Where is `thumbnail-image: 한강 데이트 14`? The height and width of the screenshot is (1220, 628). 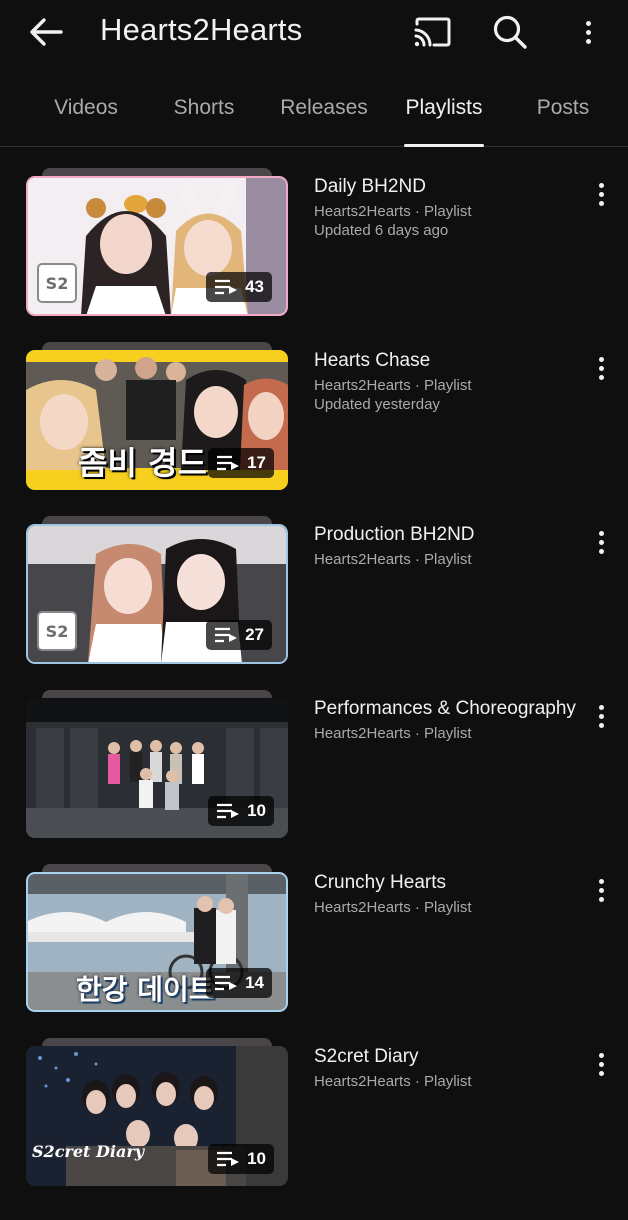 thumbnail-image: 한강 데이트 14 is located at coordinates (157, 942).